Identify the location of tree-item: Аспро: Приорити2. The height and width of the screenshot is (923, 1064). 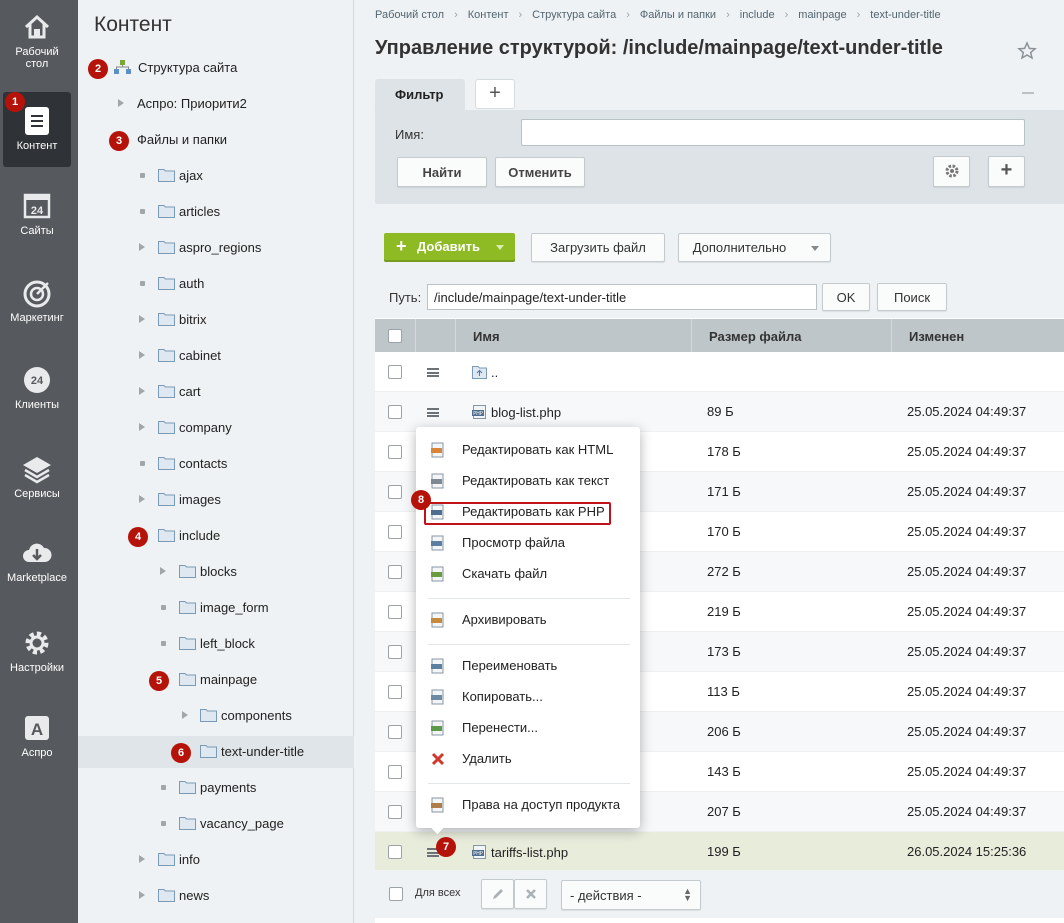
(216, 104).